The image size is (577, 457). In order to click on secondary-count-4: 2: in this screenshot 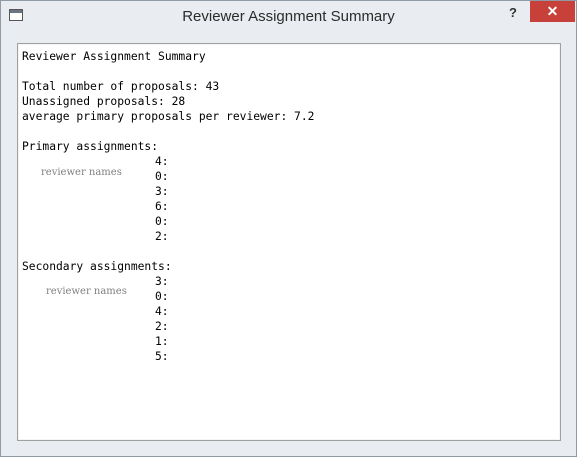, I will do `click(162, 326)`.